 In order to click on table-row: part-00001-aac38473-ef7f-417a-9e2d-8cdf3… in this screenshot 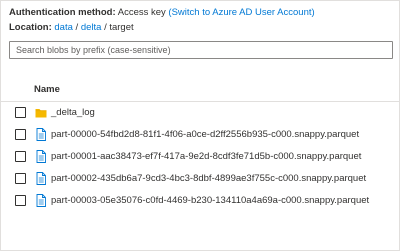, I will do `click(200, 157)`.